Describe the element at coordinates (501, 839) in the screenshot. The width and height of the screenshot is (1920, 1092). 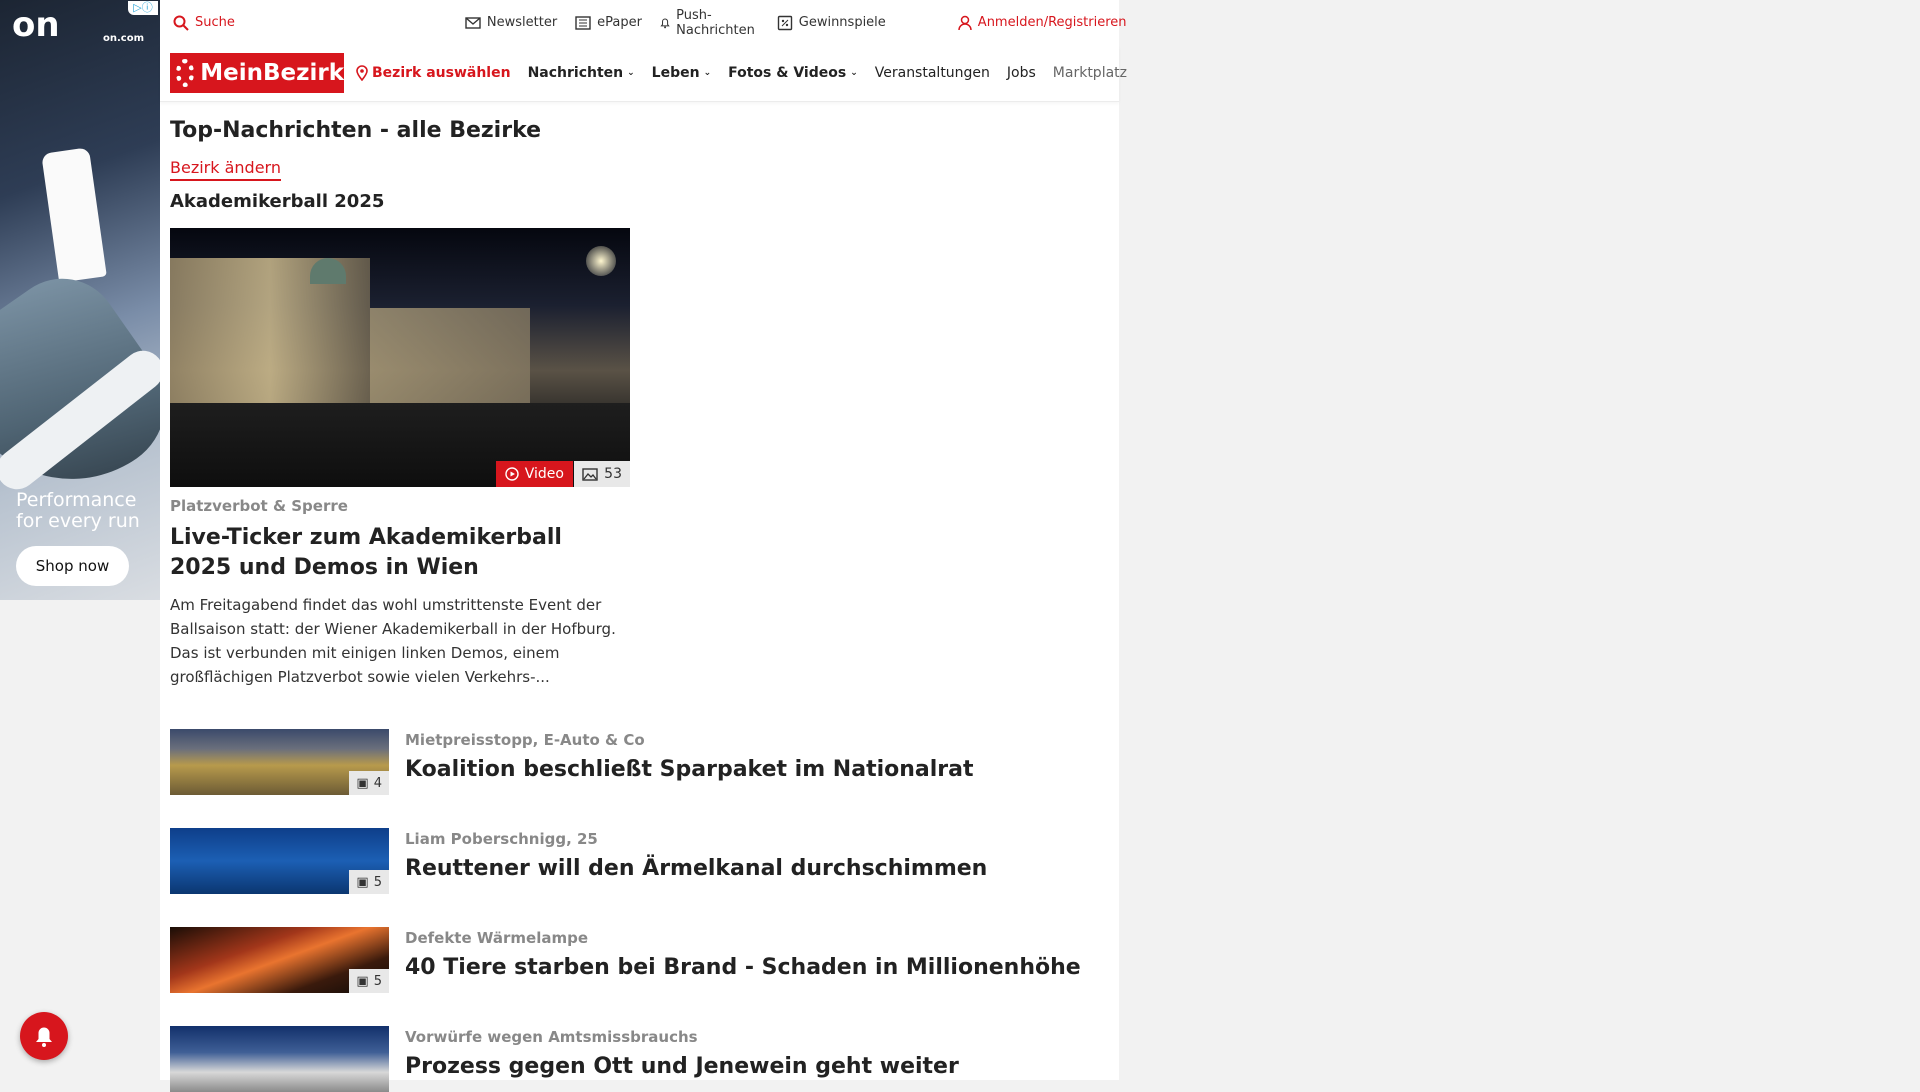
I see `article-kicker: Liam Poberschnigg, 25` at that location.